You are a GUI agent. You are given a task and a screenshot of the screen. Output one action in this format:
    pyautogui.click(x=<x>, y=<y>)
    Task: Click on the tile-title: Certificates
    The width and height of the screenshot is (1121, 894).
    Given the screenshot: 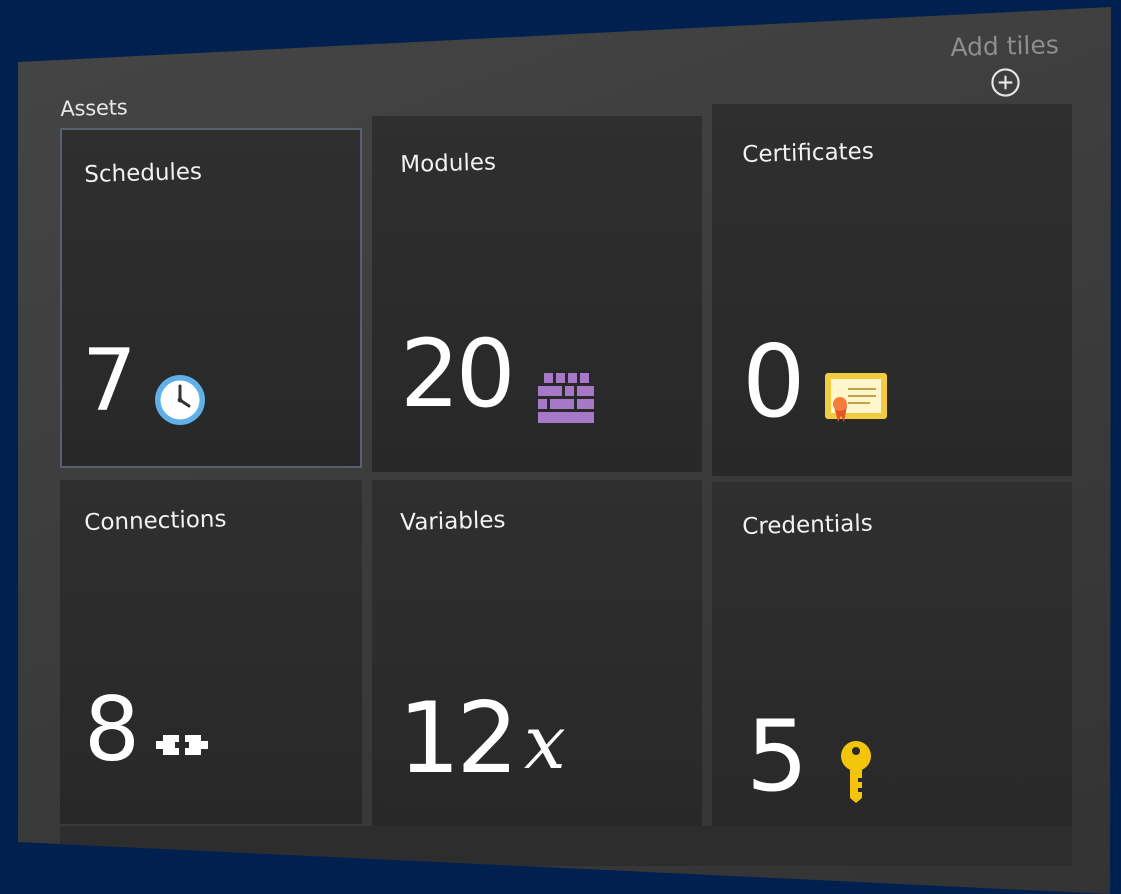 What is the action you would take?
    pyautogui.click(x=808, y=153)
    